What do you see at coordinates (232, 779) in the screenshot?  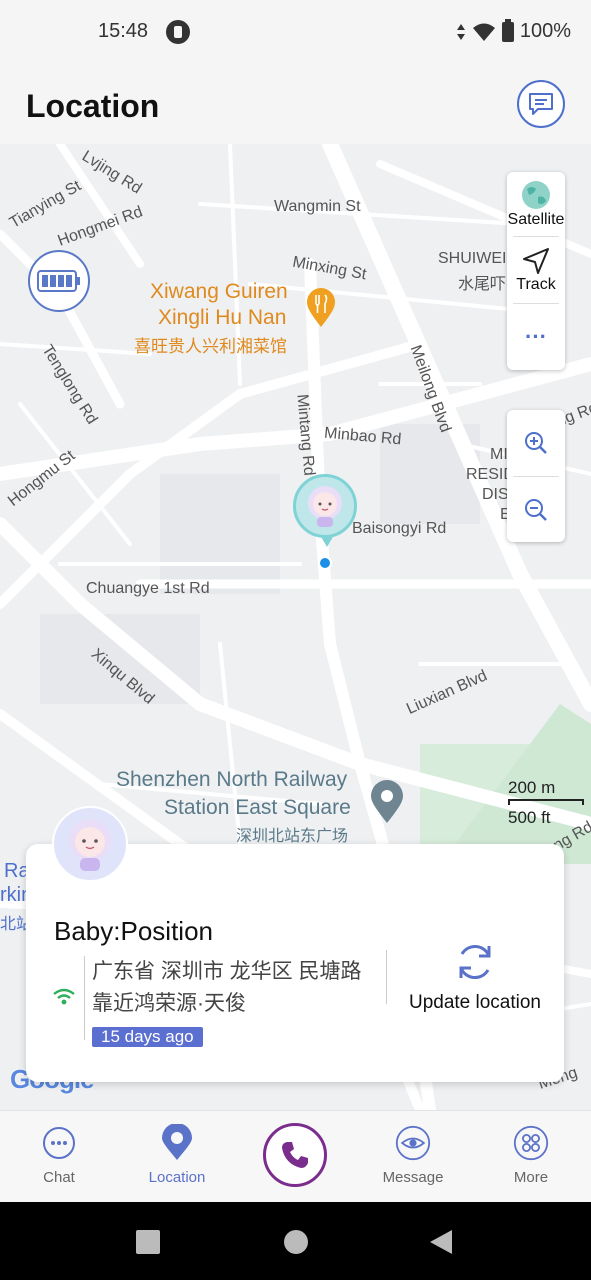 I see `poi-station-name-en: Shenzhen North Railway` at bounding box center [232, 779].